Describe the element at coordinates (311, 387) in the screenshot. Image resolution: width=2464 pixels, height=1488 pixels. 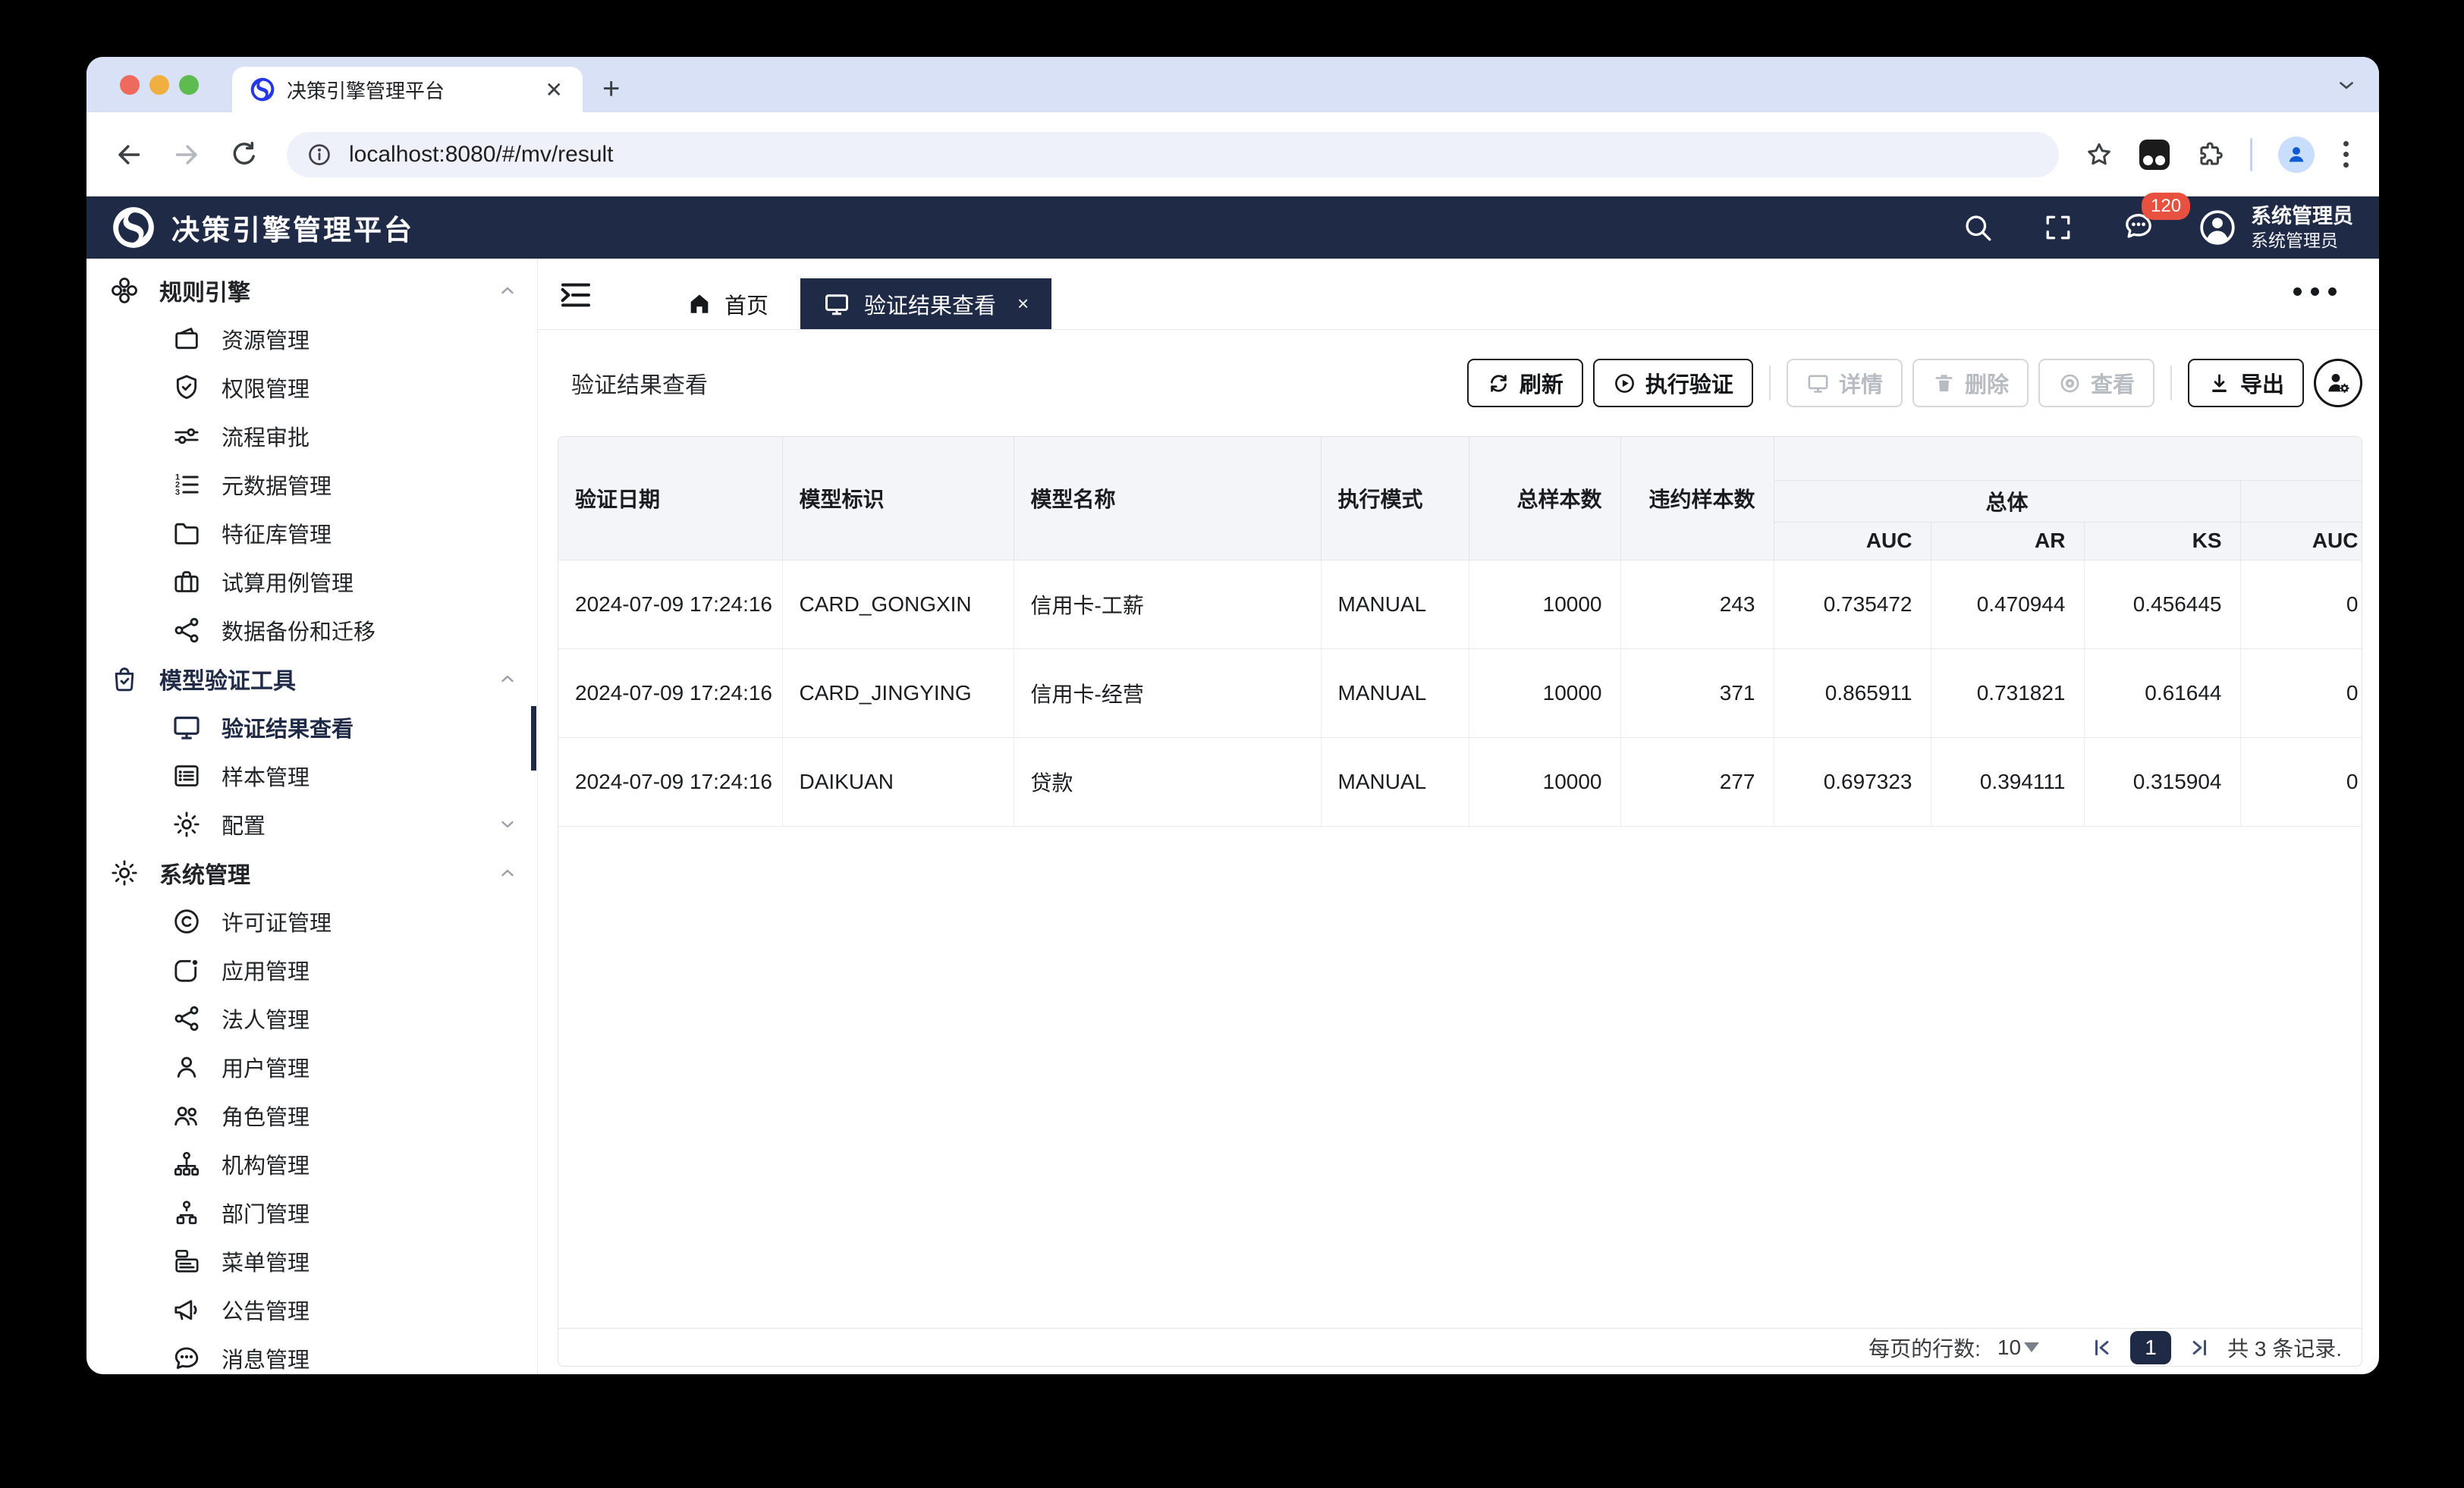
I see `sidebar-item-permission: 权限管理` at that location.